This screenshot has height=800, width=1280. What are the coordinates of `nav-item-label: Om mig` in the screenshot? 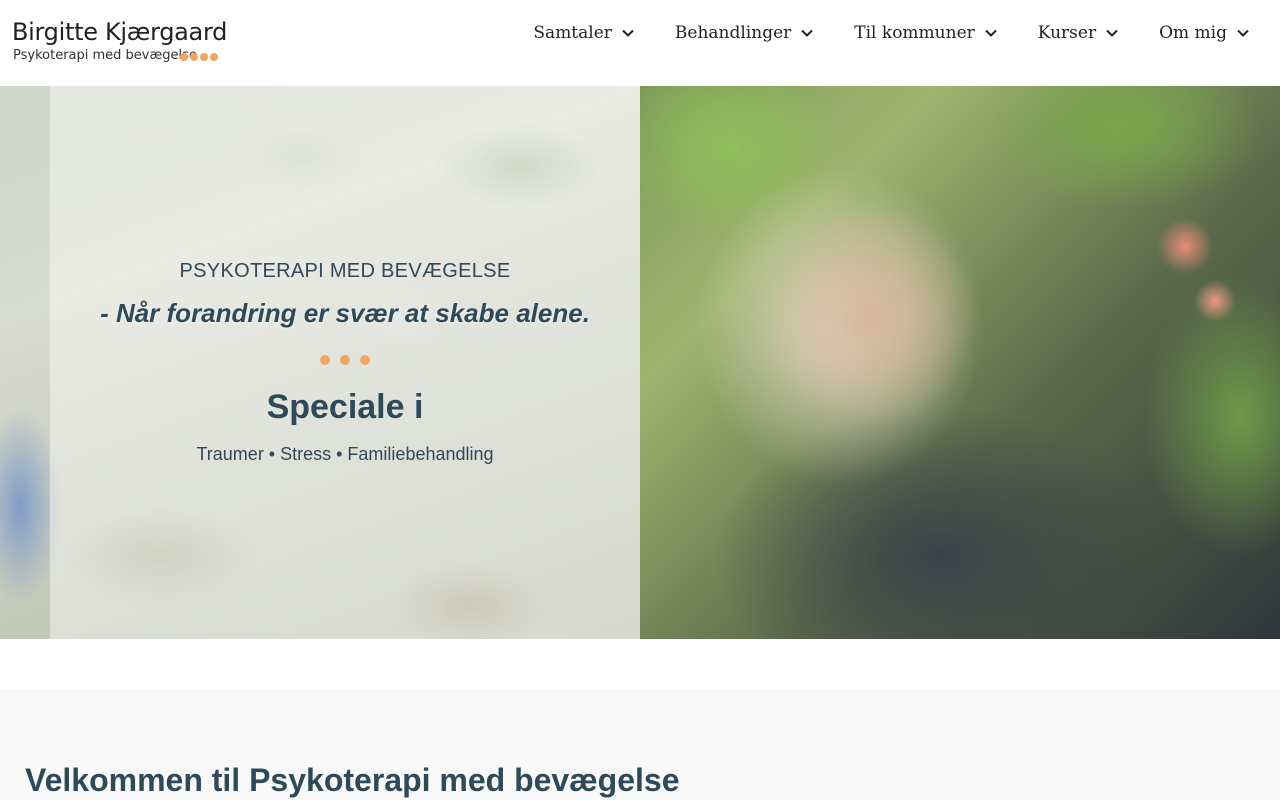 It's located at (1193, 33).